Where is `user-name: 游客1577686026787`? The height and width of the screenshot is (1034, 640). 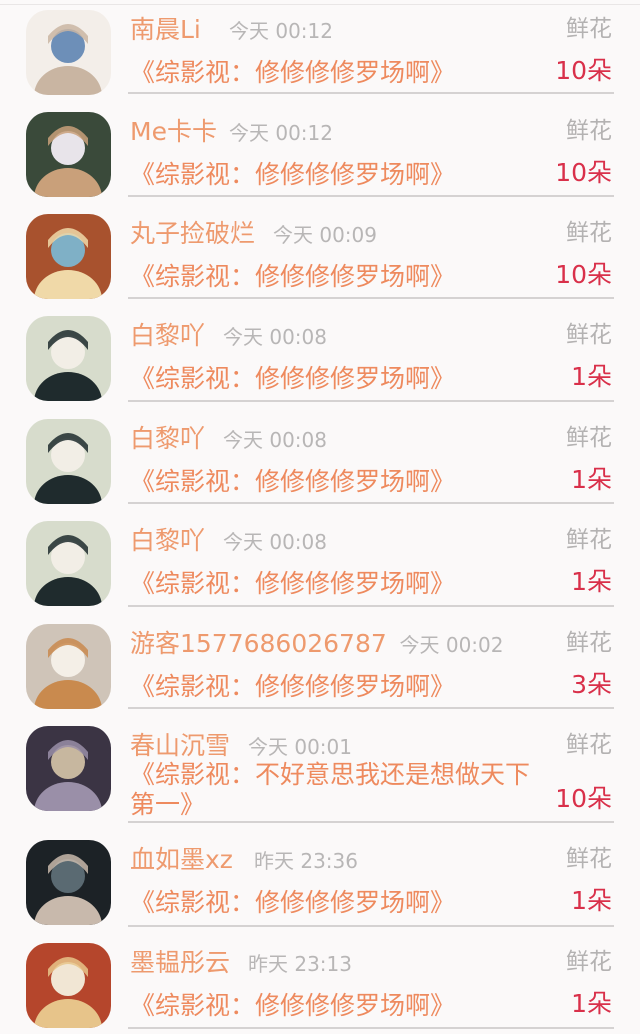 user-name: 游客1577686026787 is located at coordinates (258, 644).